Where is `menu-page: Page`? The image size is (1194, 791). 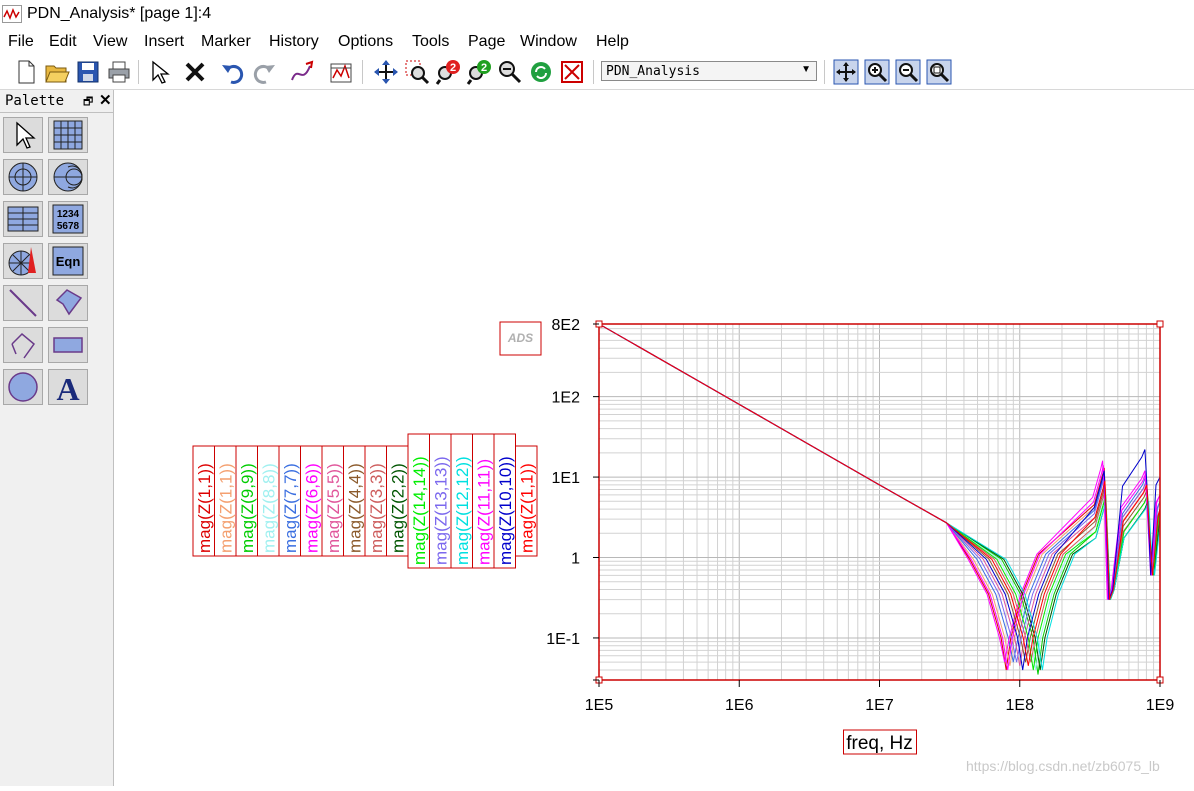 menu-page: Page is located at coordinates (486, 42).